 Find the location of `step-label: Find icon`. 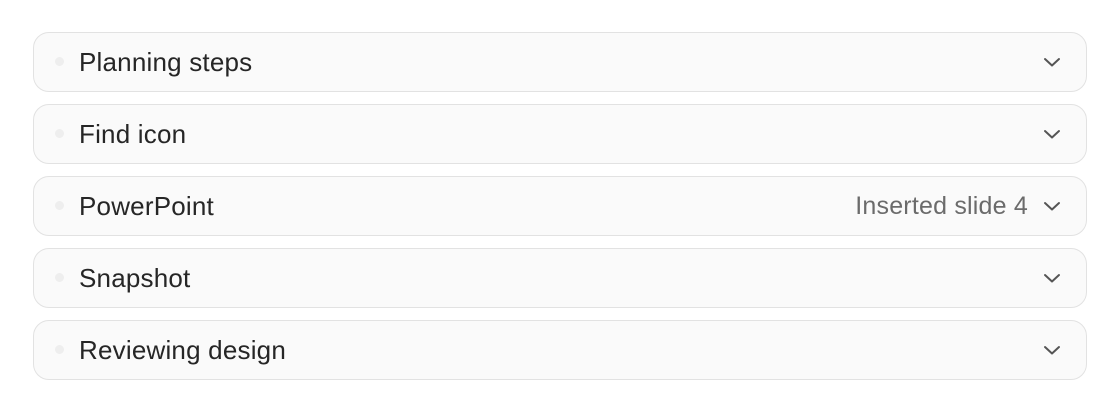

step-label: Find icon is located at coordinates (133, 133).